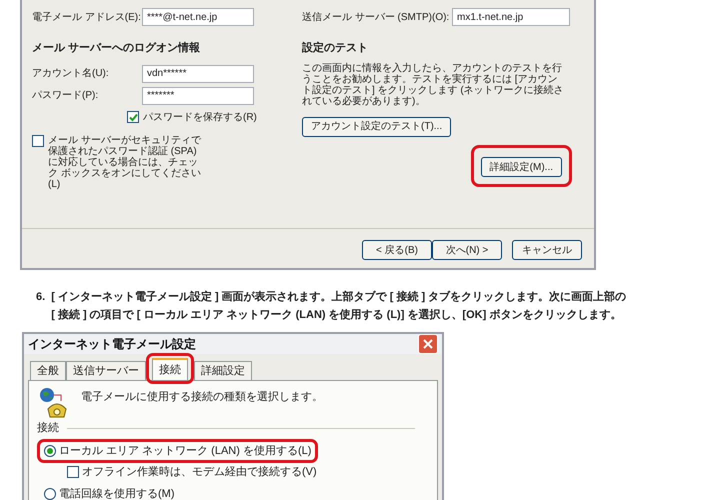 This screenshot has width=720, height=500. What do you see at coordinates (66, 96) in the screenshot?
I see `field-label: パスワード(P):` at bounding box center [66, 96].